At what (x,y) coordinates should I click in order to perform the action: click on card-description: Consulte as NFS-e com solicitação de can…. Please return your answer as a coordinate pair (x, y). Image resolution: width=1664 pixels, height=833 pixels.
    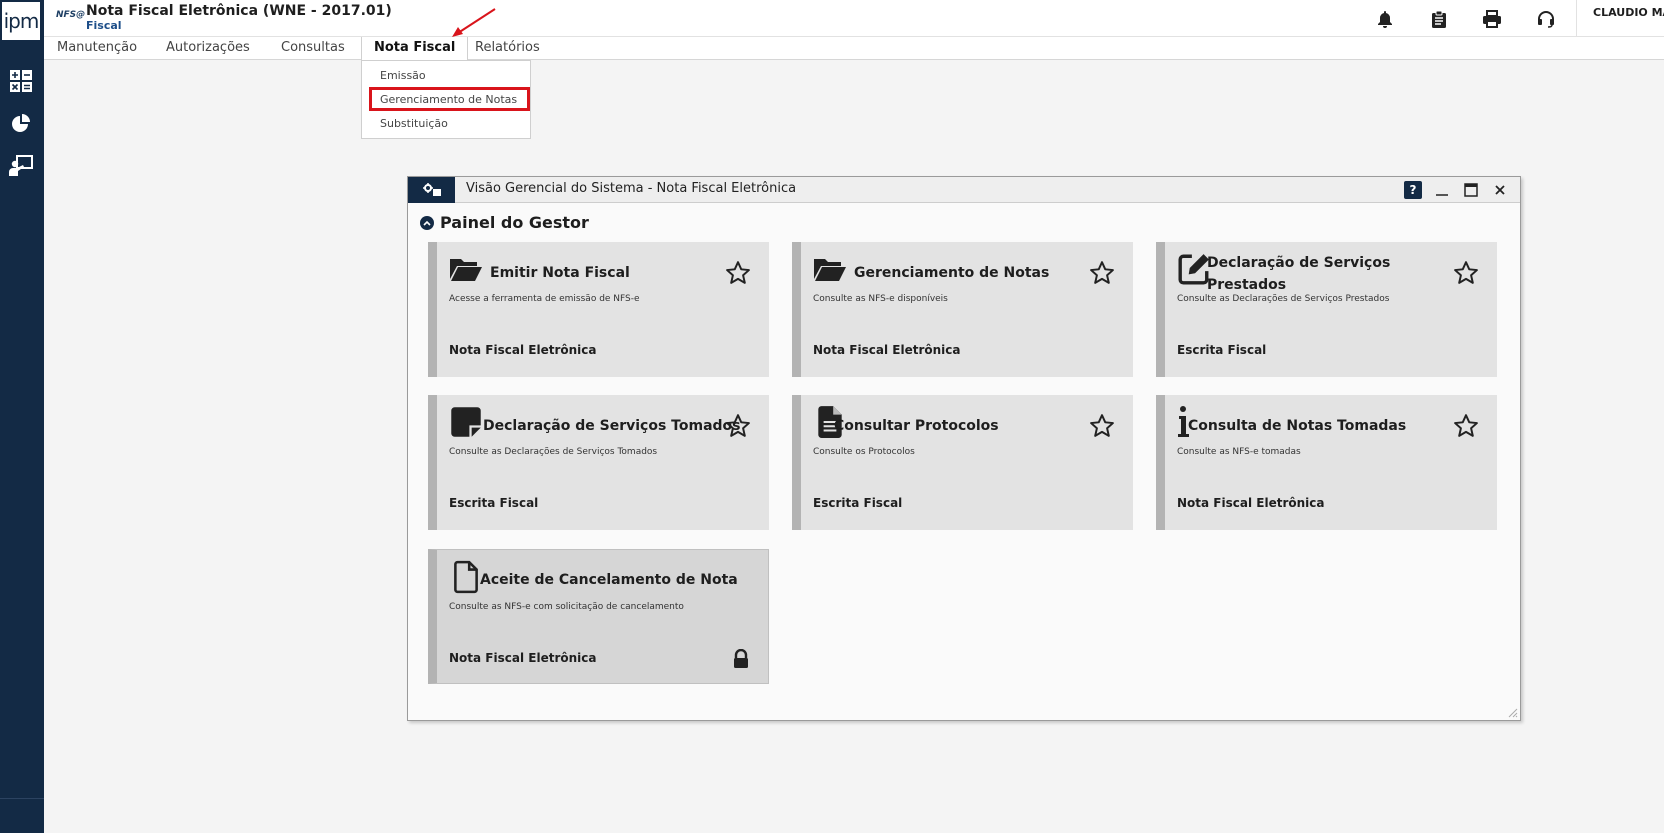
    Looking at the image, I should click on (566, 607).